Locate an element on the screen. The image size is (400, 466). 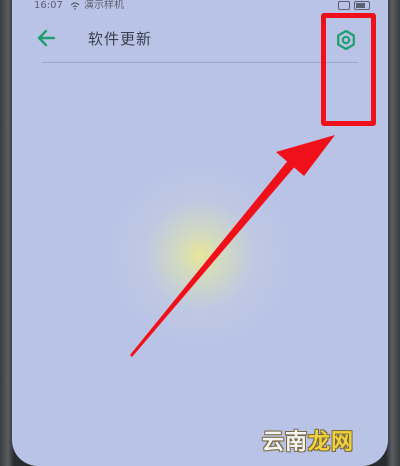
battery-icon is located at coordinates (362, 5).